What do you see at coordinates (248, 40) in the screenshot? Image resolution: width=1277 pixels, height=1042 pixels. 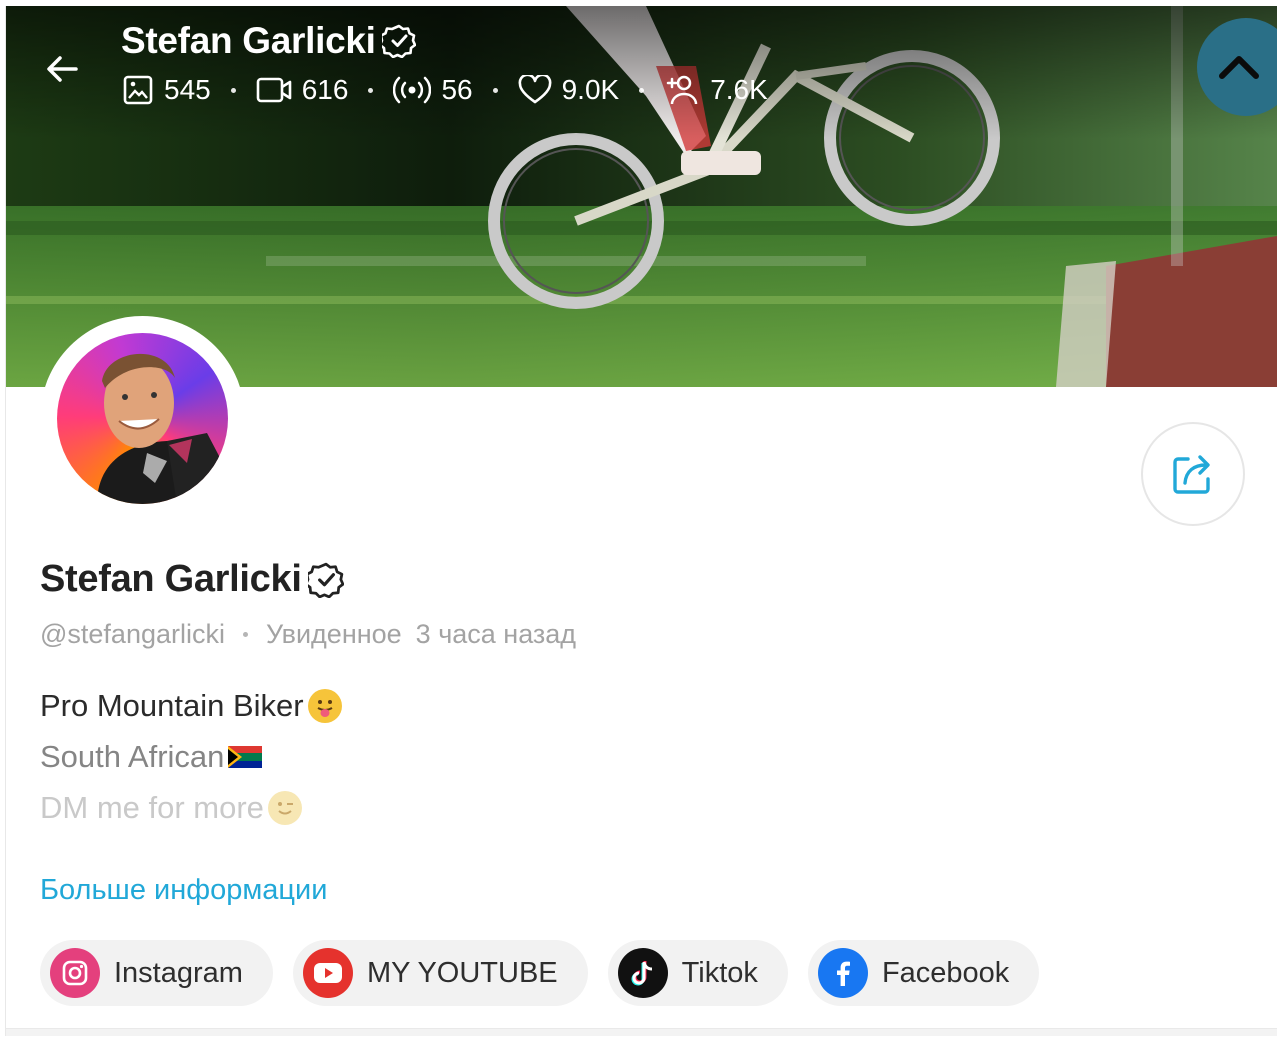 I see `header-name: Stefan Garlicki` at bounding box center [248, 40].